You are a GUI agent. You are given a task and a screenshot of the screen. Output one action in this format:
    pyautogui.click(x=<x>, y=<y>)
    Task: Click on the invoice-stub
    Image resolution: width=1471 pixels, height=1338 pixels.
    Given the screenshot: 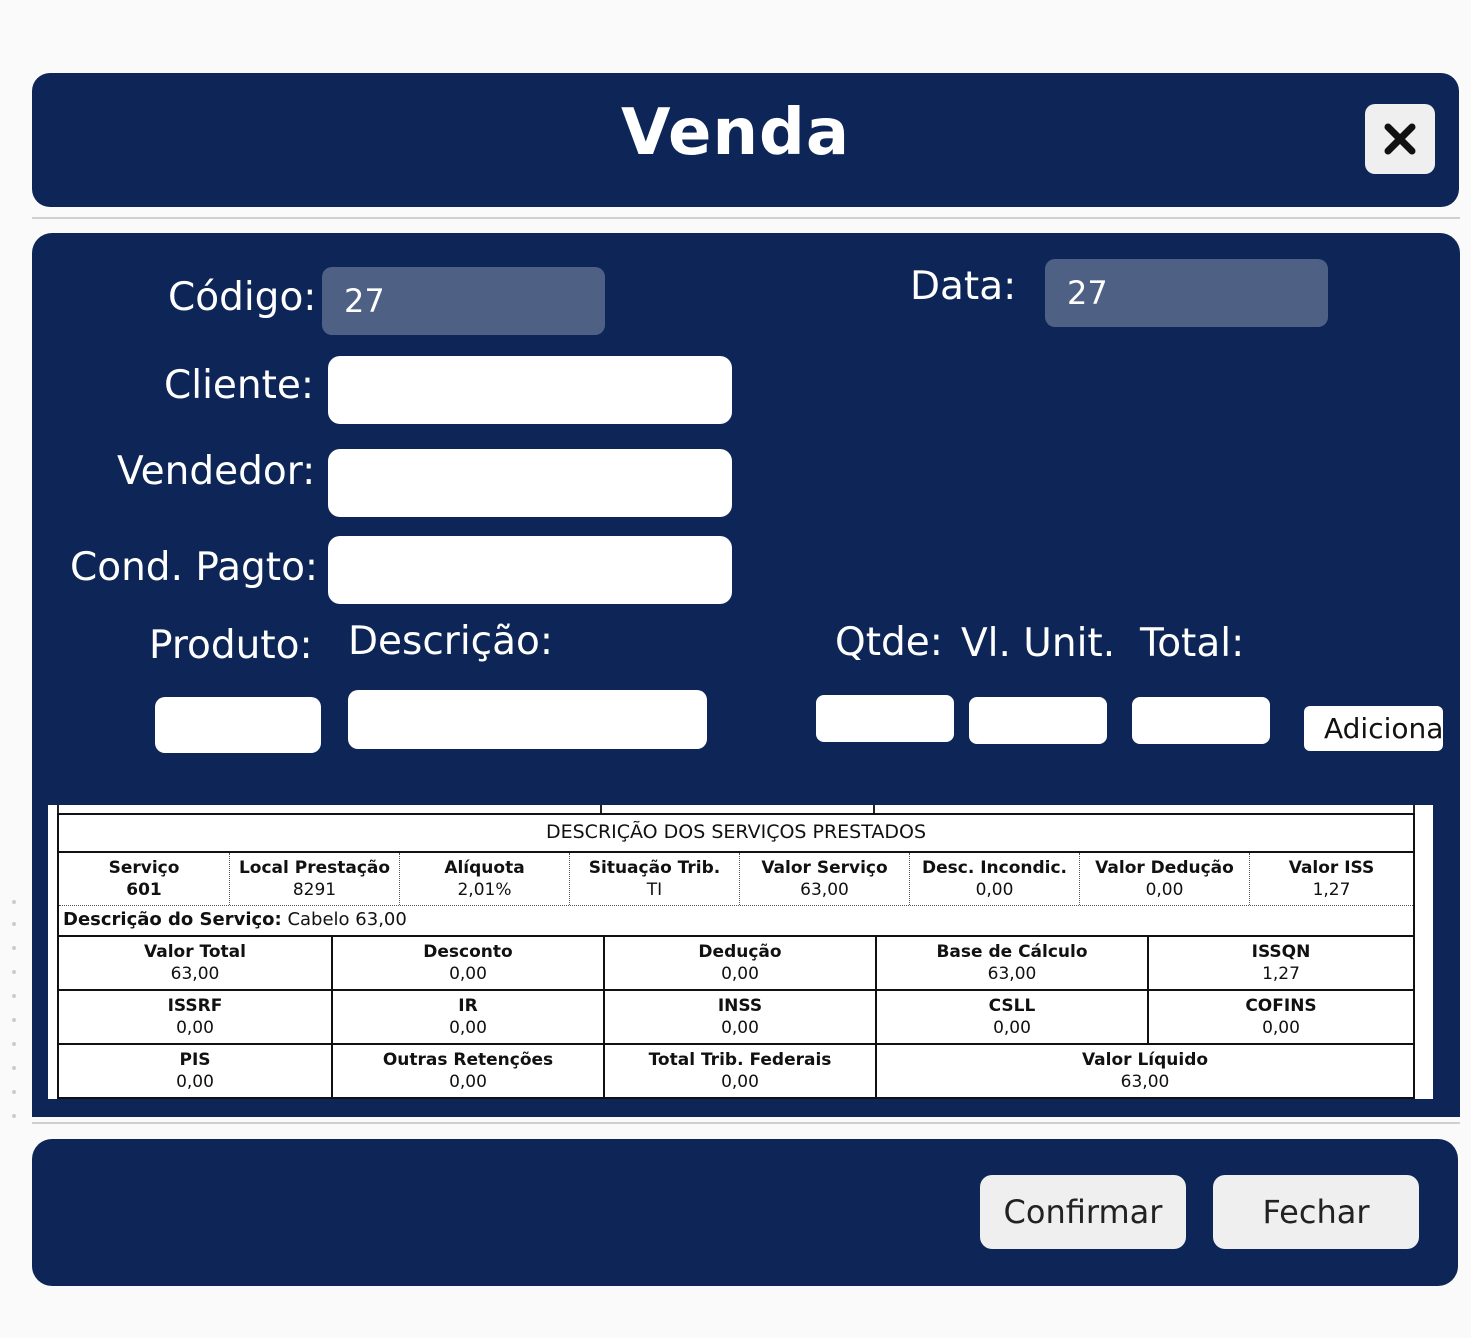 What is the action you would take?
    pyautogui.click(x=601, y=809)
    